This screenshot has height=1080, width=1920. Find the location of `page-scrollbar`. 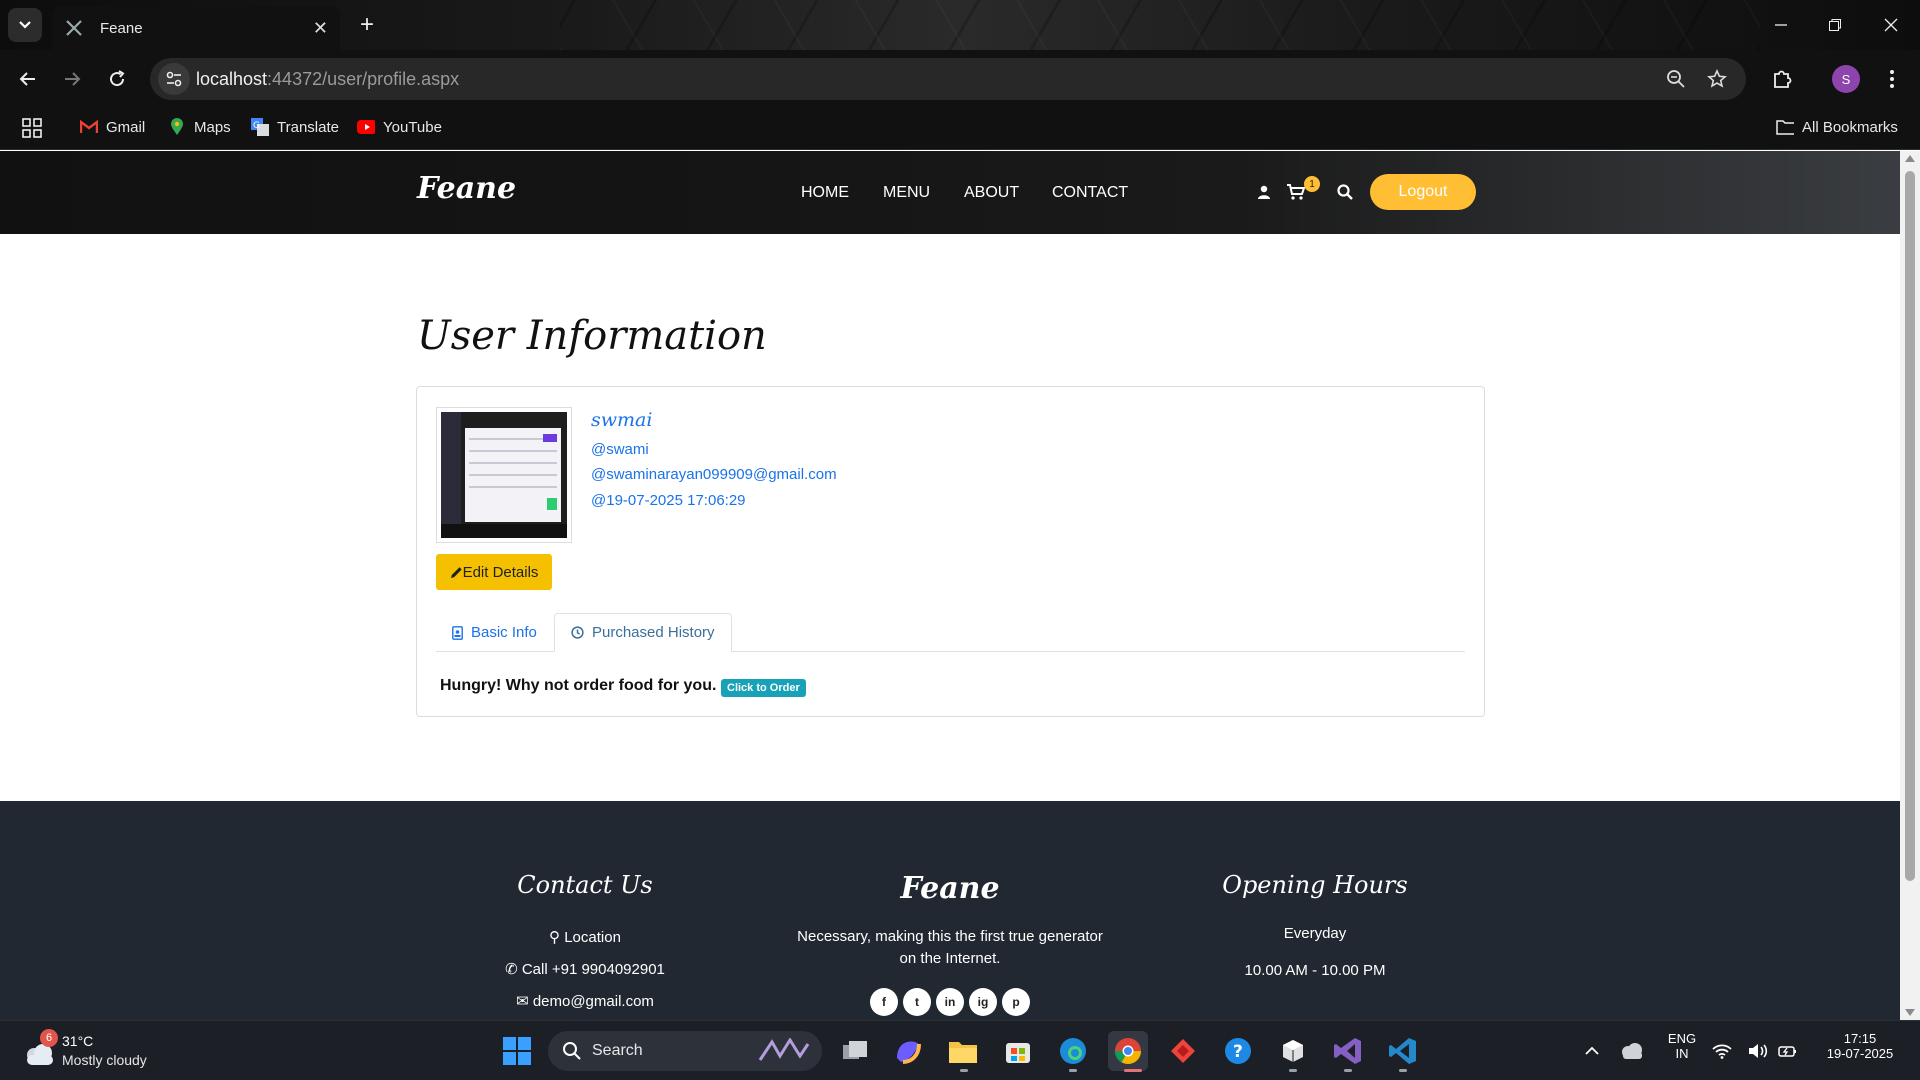

page-scrollbar is located at coordinates (1910, 585).